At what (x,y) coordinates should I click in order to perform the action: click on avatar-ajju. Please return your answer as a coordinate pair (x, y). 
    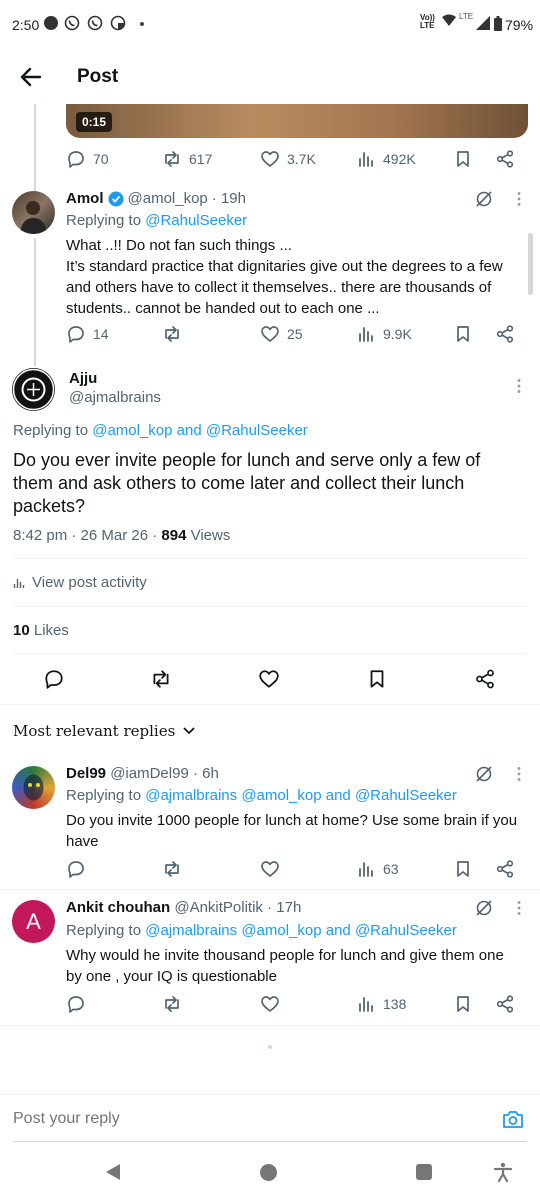
    Looking at the image, I should click on (33, 389).